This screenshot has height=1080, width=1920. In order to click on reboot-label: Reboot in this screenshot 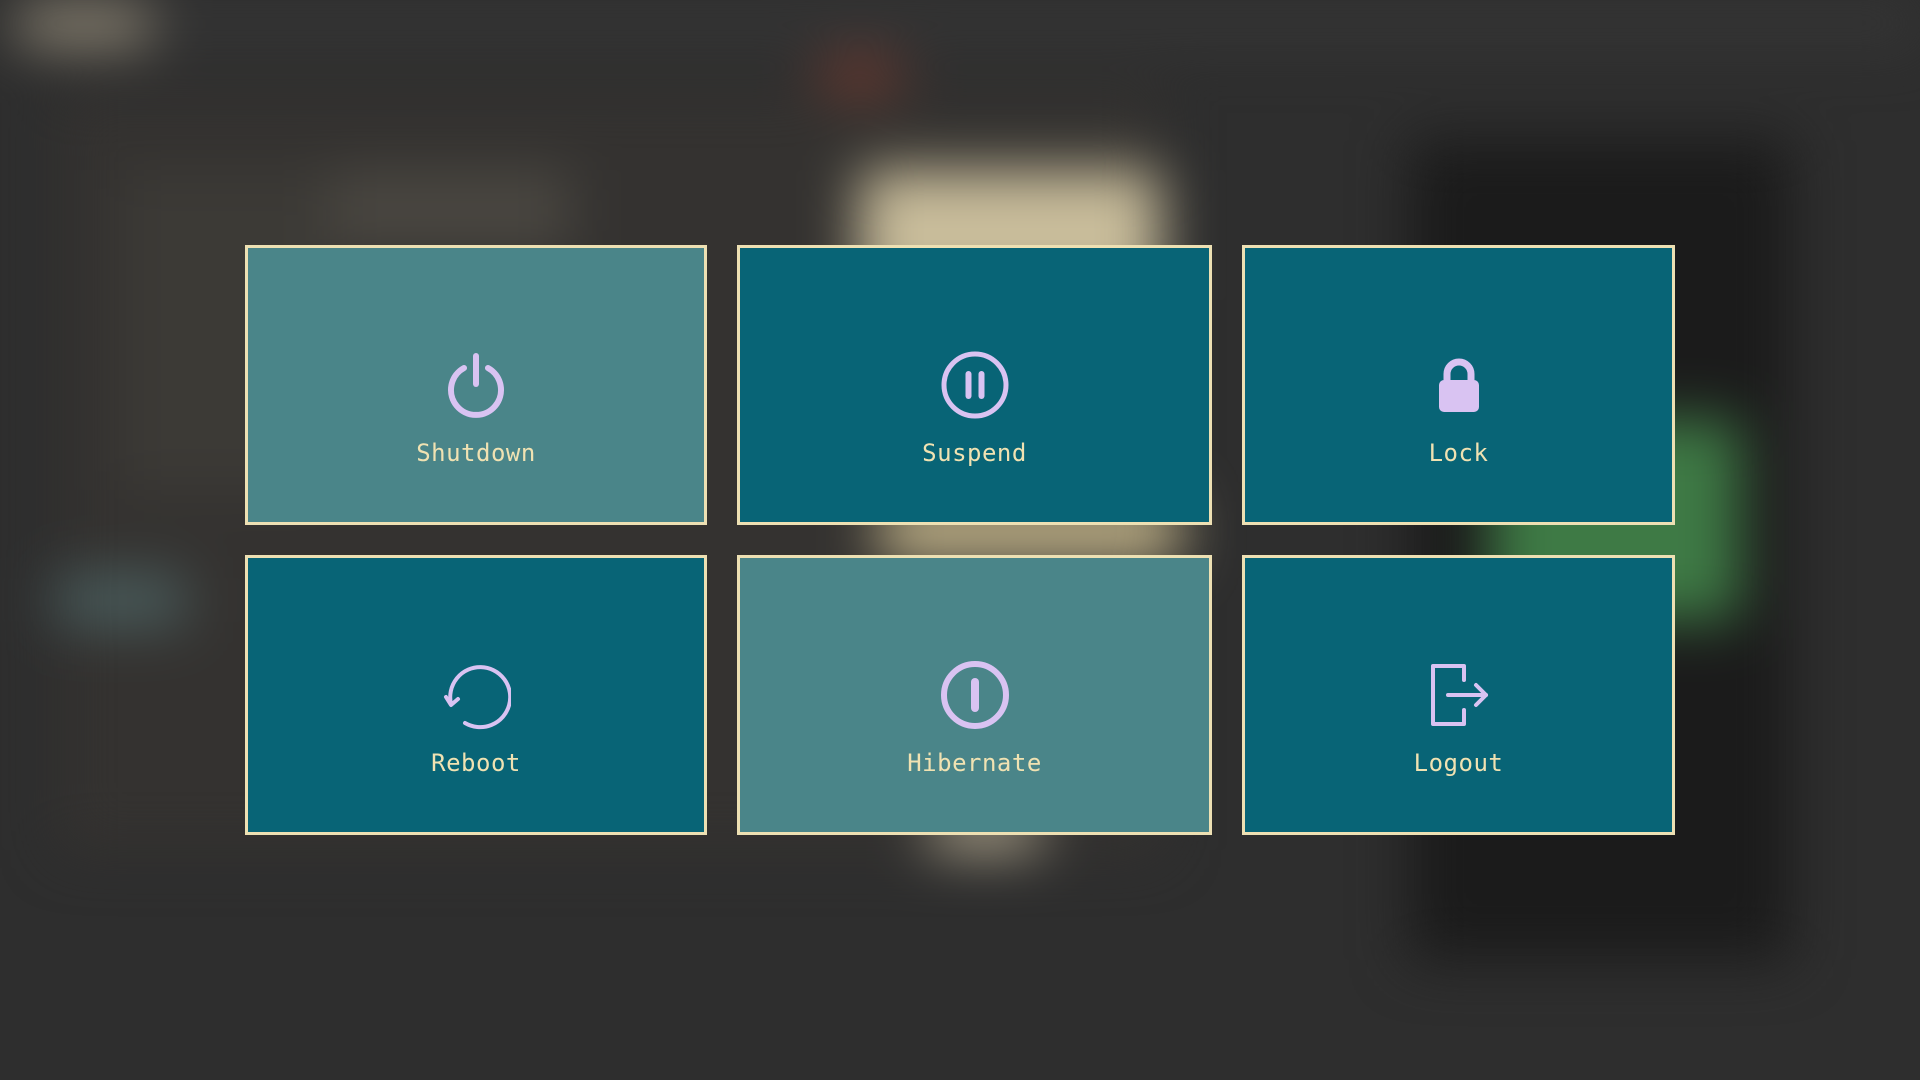, I will do `click(476, 763)`.